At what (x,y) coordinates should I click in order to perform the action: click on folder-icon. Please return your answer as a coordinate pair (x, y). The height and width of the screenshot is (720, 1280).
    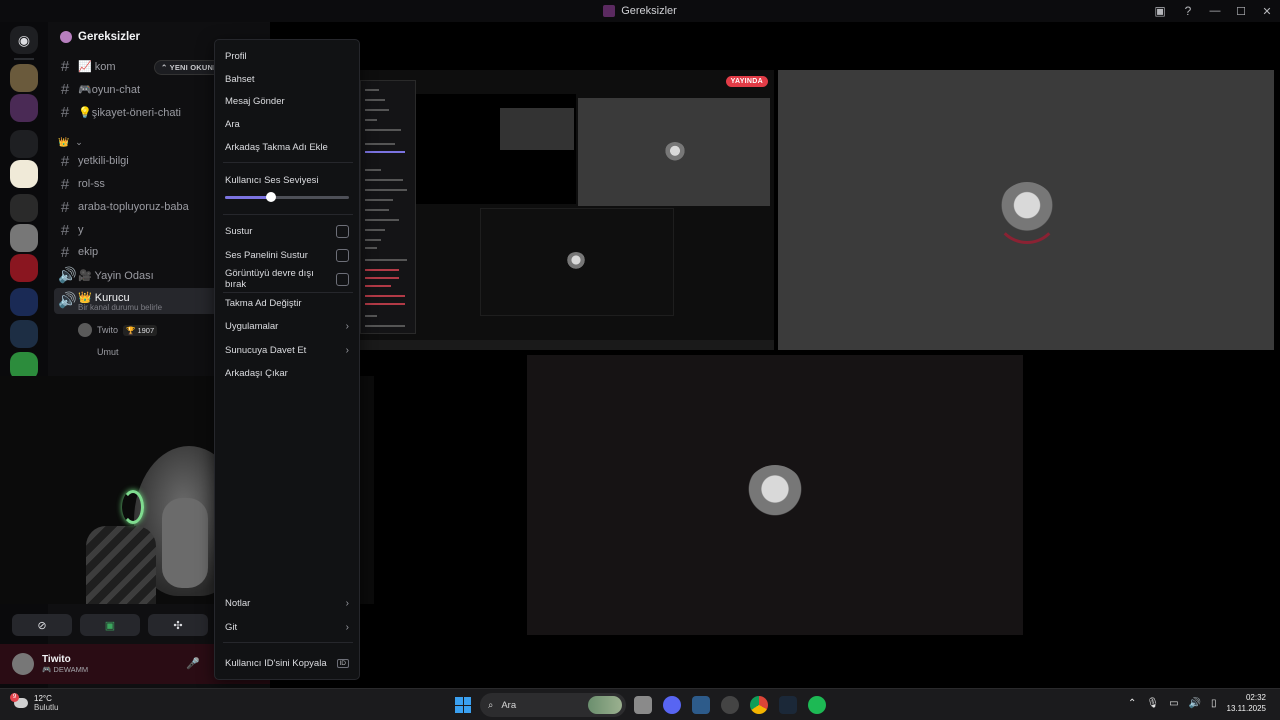
    Looking at the image, I should click on (24, 144).